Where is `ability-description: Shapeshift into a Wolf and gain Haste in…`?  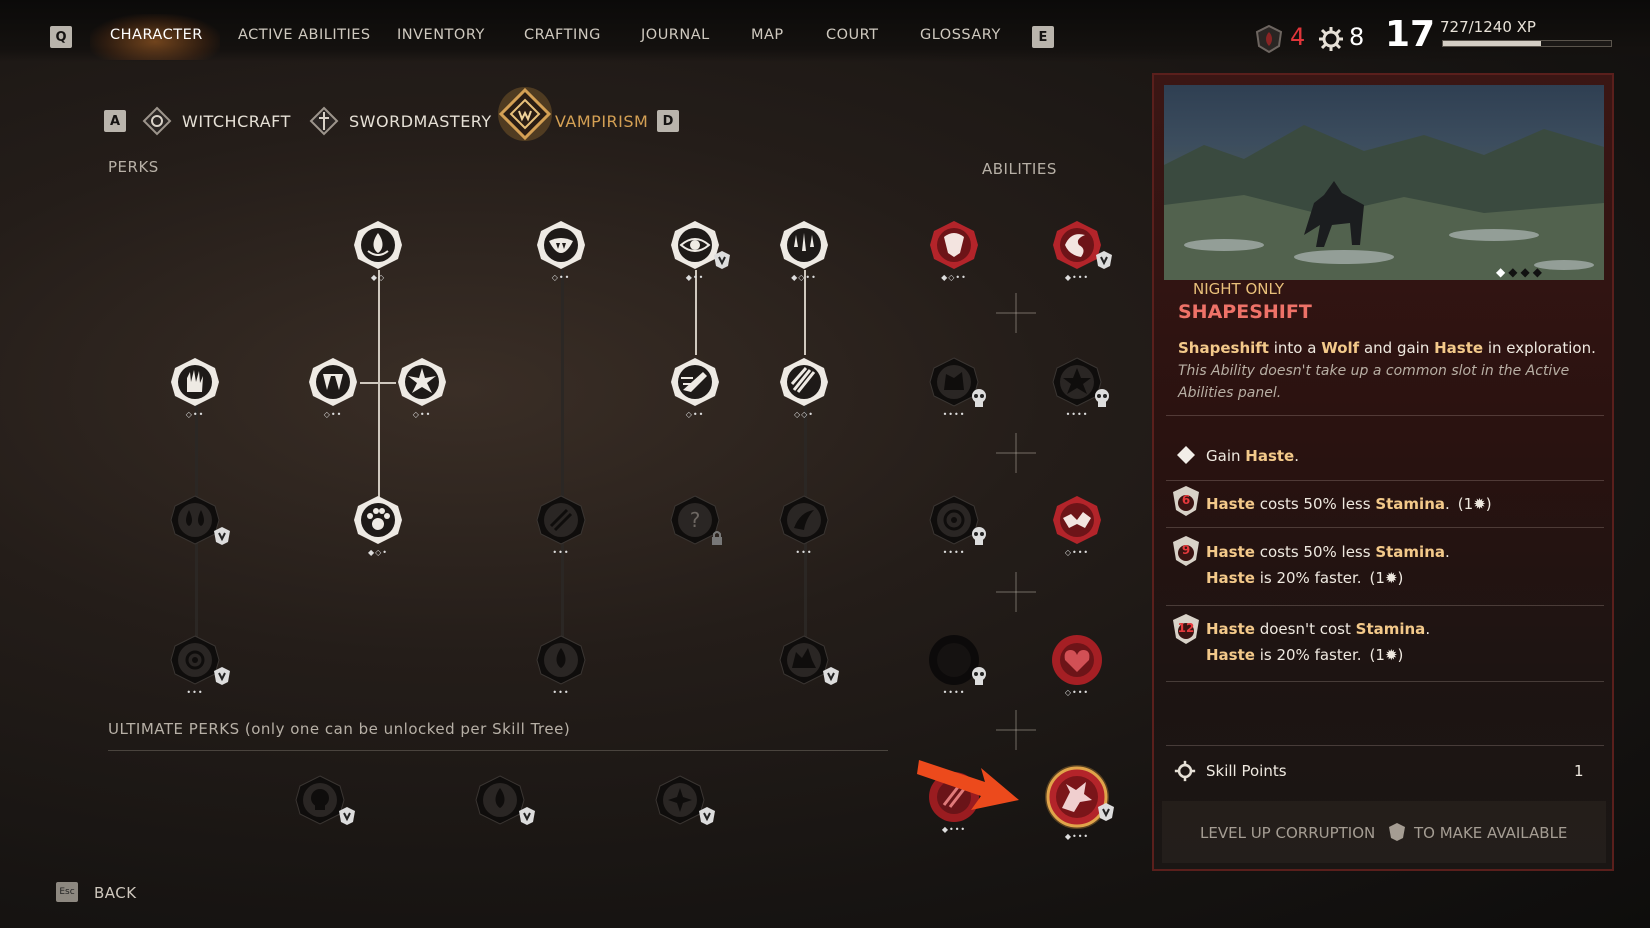
ability-description: Shapeshift into a Wolf and gain Haste in… is located at coordinates (1387, 348).